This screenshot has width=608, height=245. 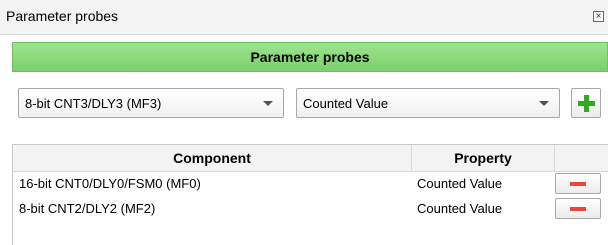 I want to click on component-select-value: 8-bit CNT3/DLY3 (MF3), so click(x=93, y=103).